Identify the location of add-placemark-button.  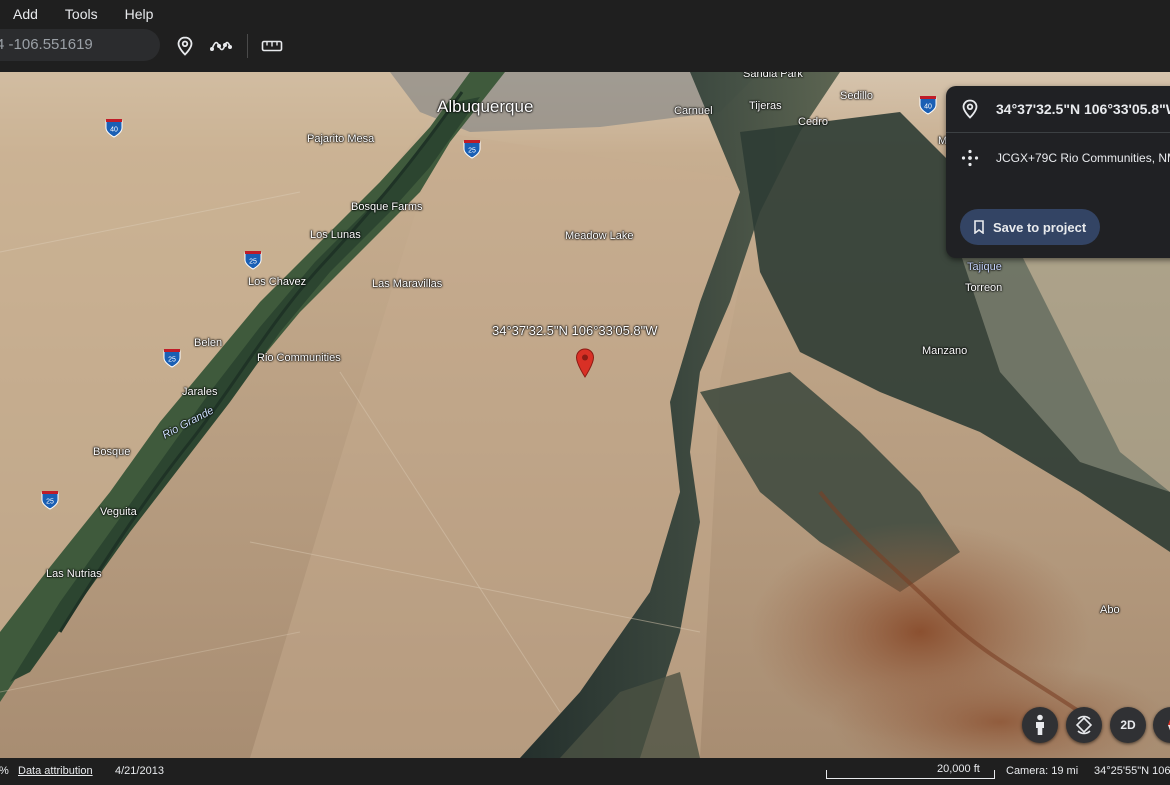
(185, 46).